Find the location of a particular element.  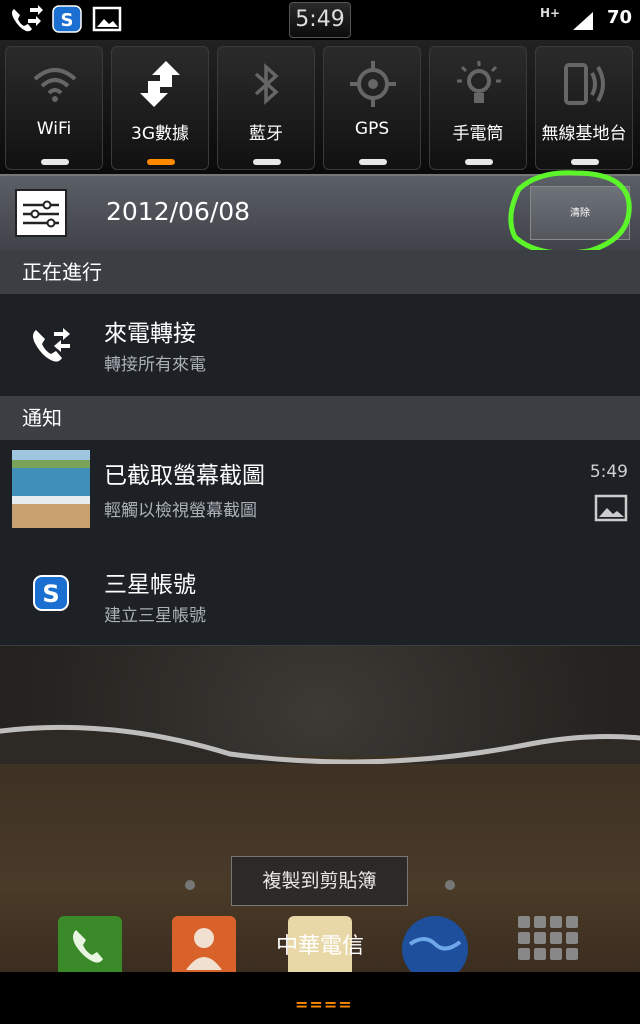

notification-subtitle: 轉接所有來電 is located at coordinates (155, 365).